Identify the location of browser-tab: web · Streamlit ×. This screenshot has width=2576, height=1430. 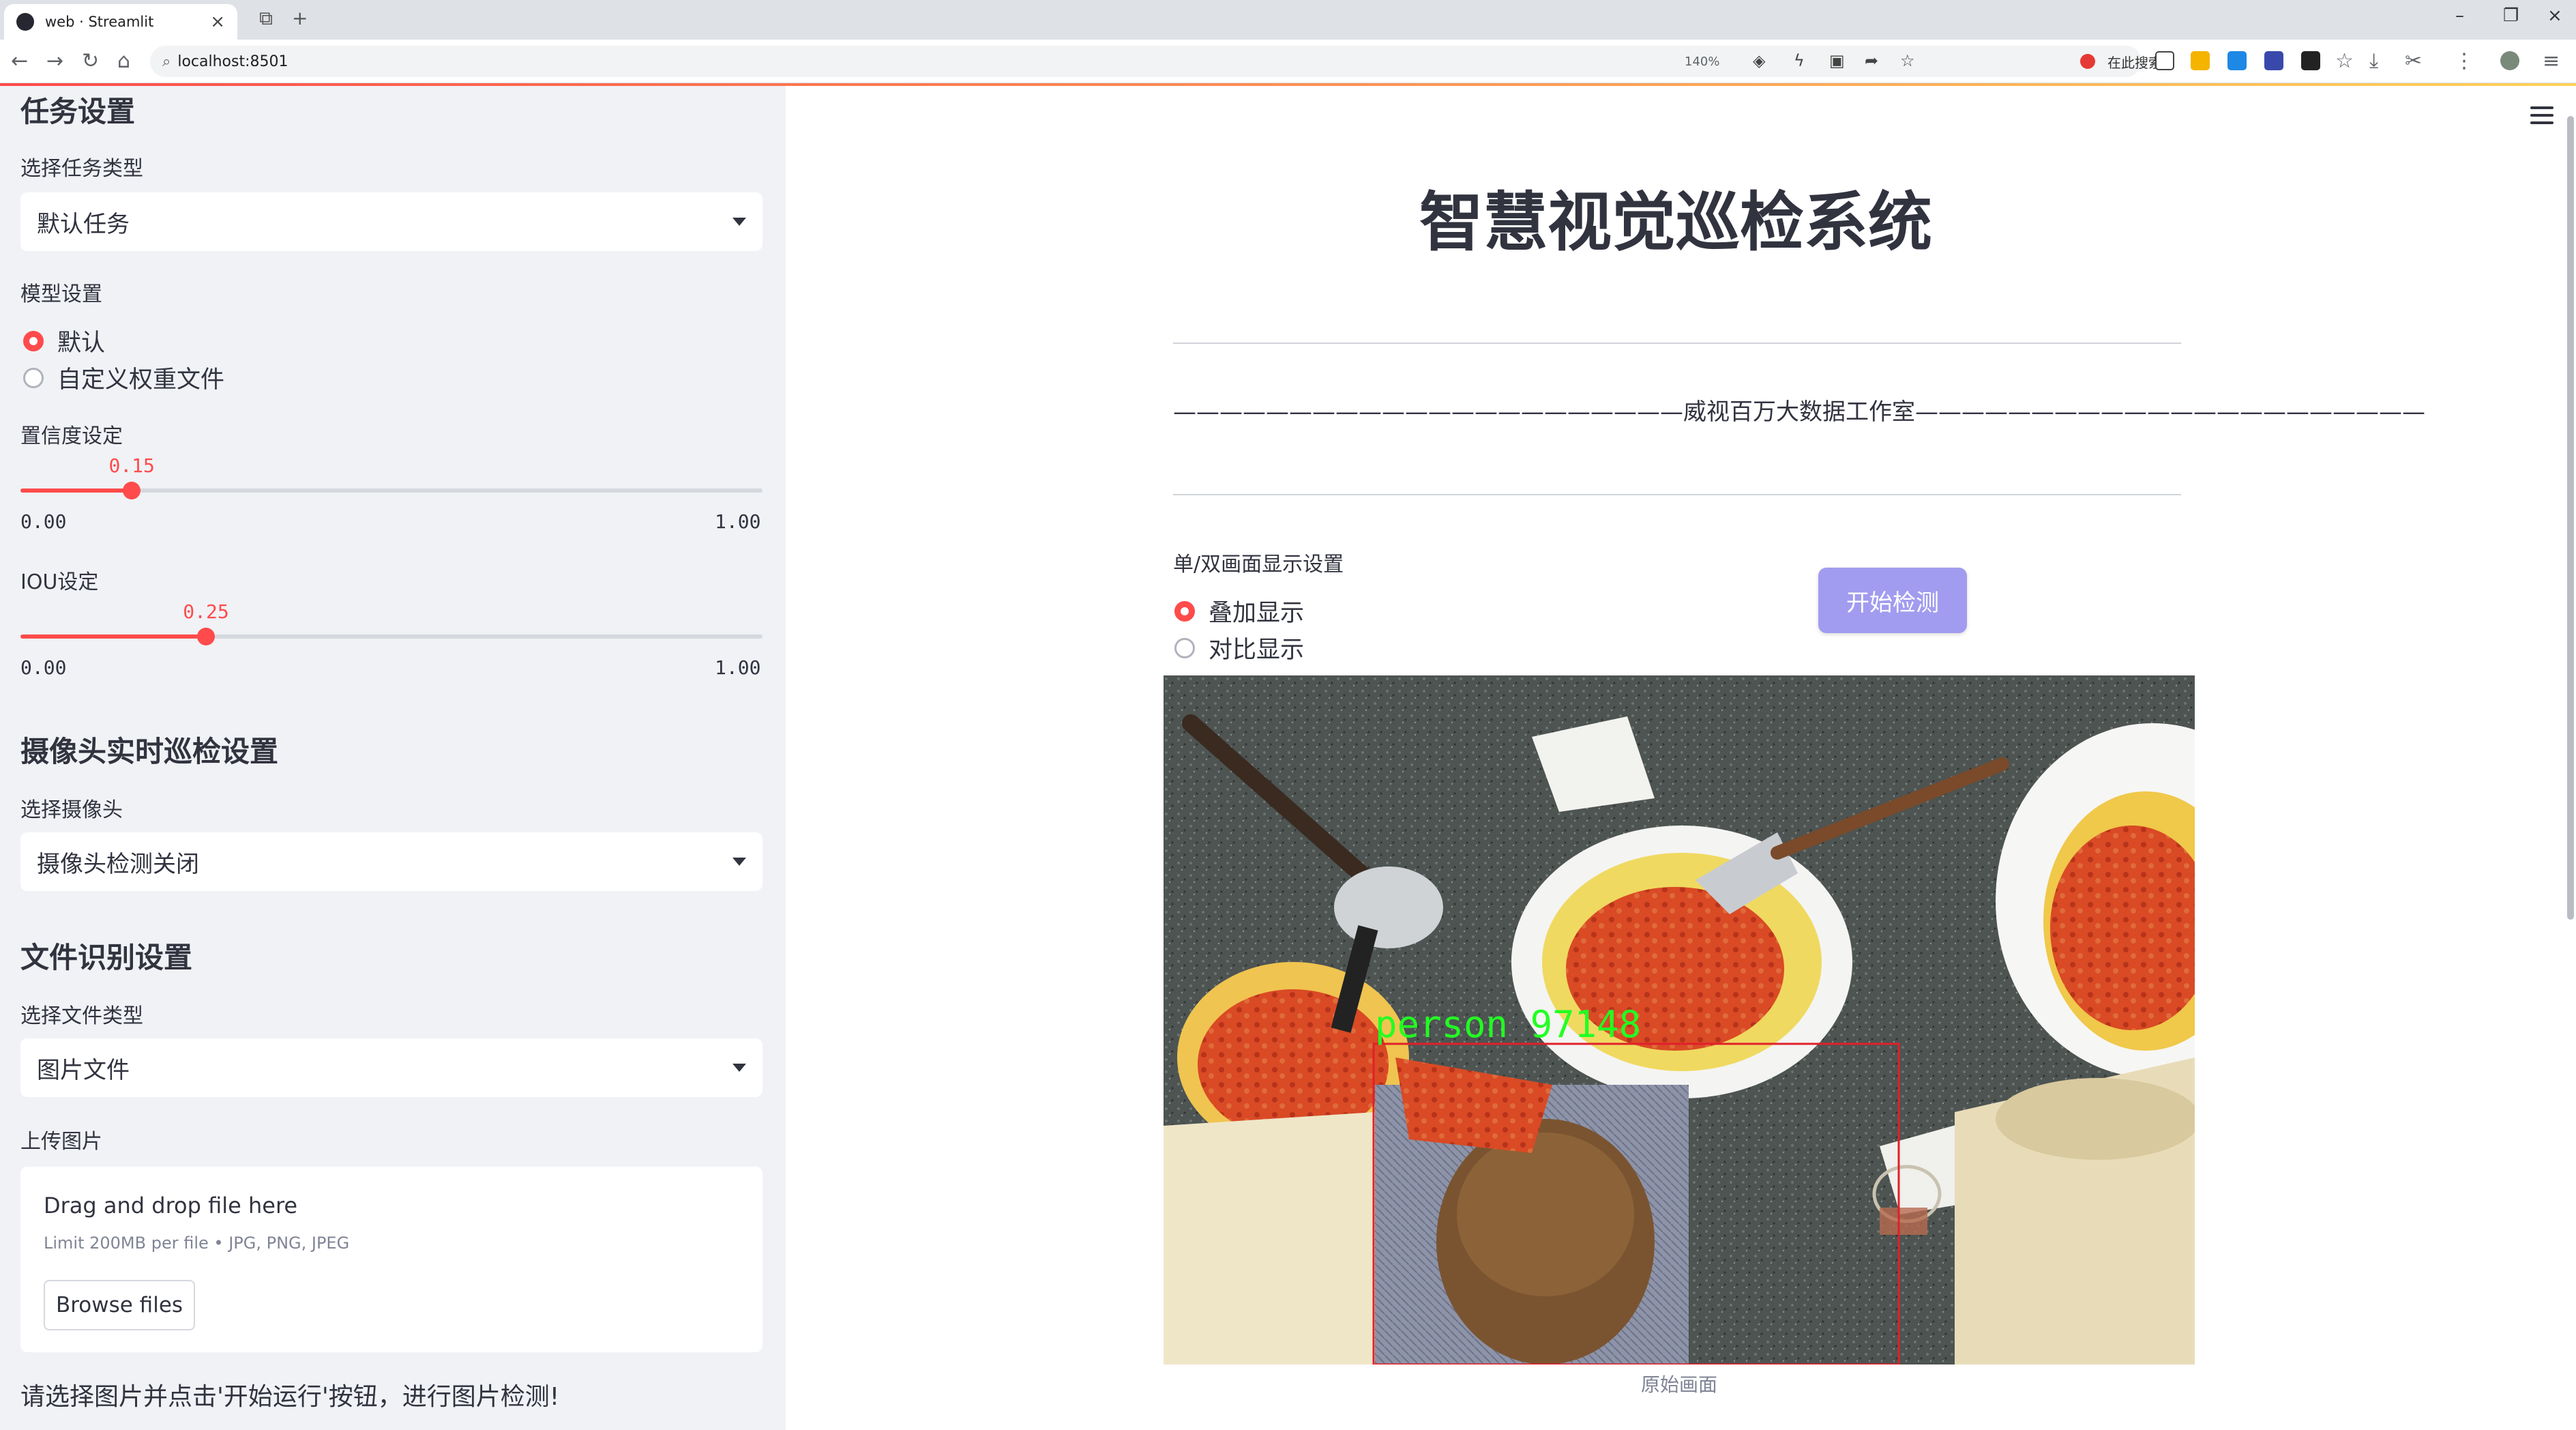
(120, 22).